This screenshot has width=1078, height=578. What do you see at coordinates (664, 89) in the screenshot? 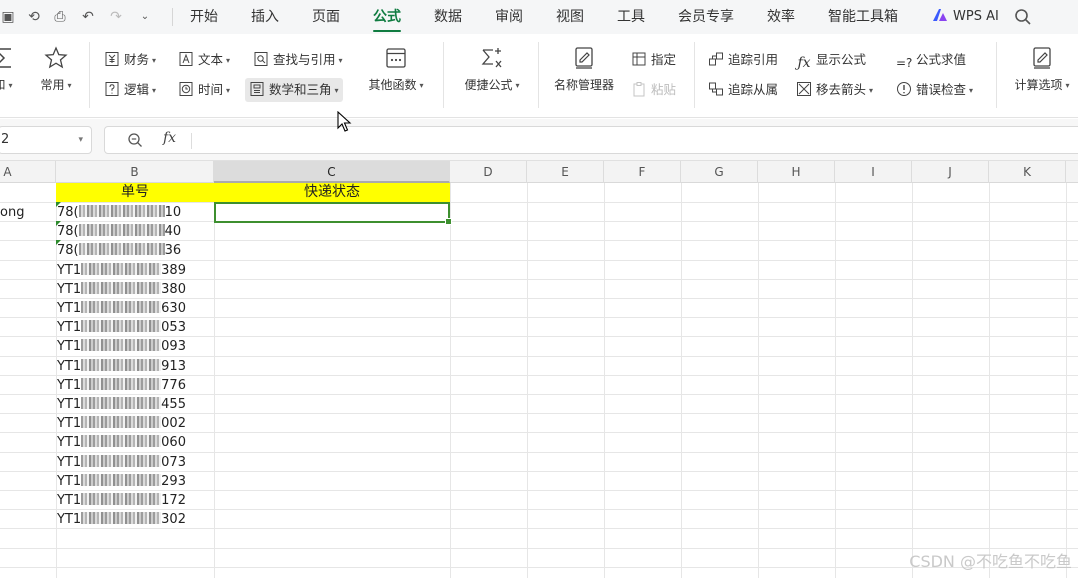
I see `paste-label: 粘贴` at bounding box center [664, 89].